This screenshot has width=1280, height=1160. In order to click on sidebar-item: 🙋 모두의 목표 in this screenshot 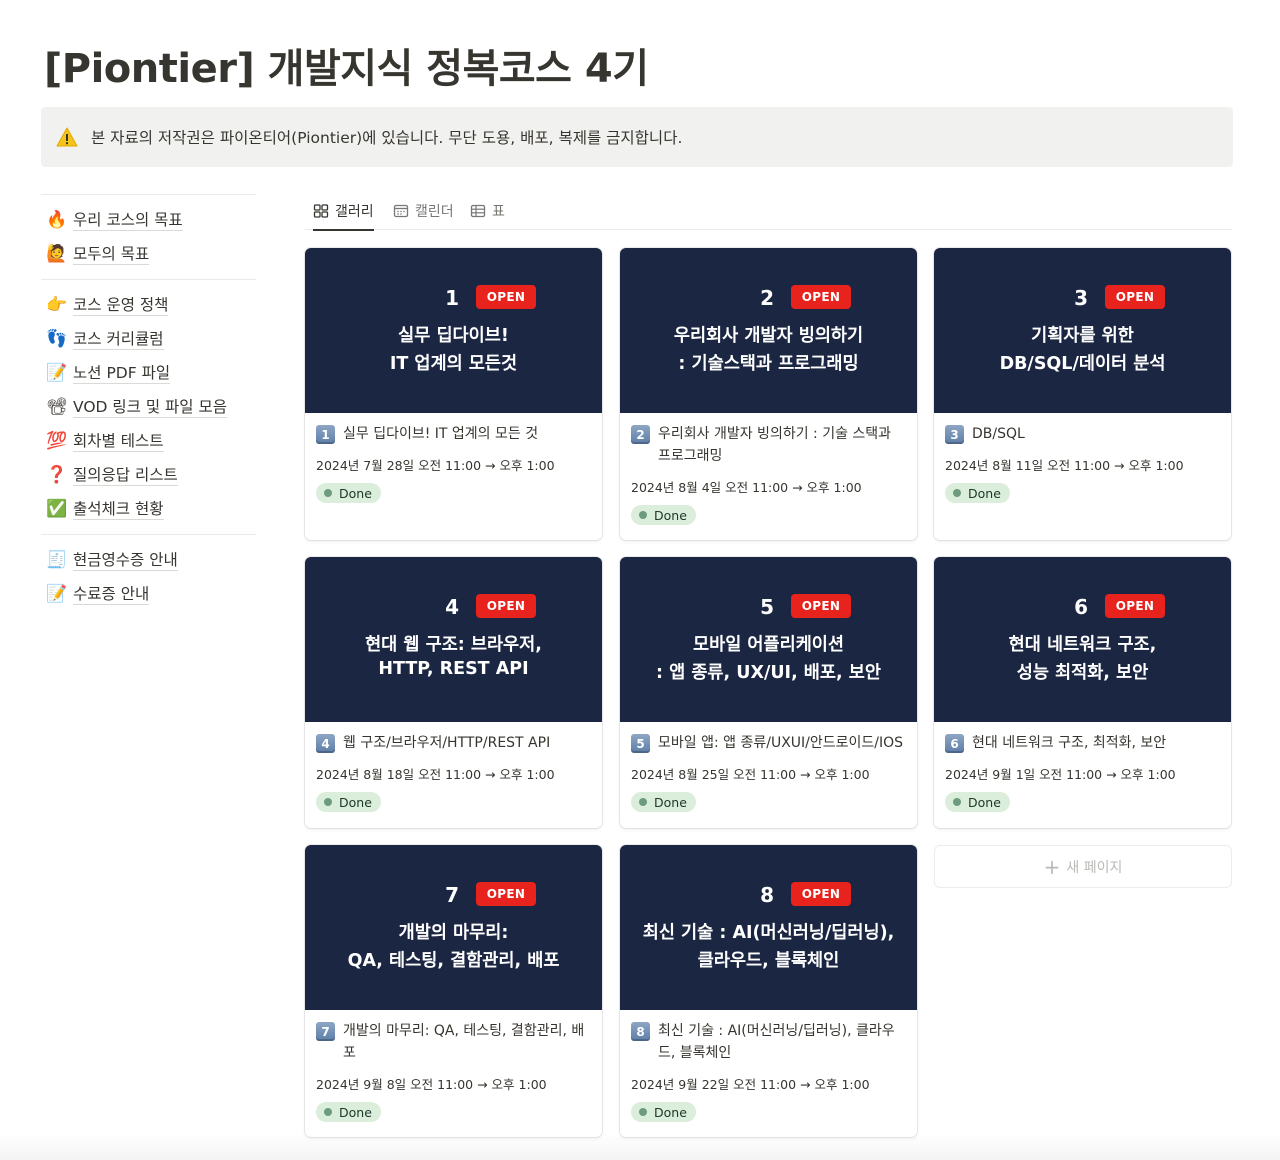, I will do `click(148, 254)`.